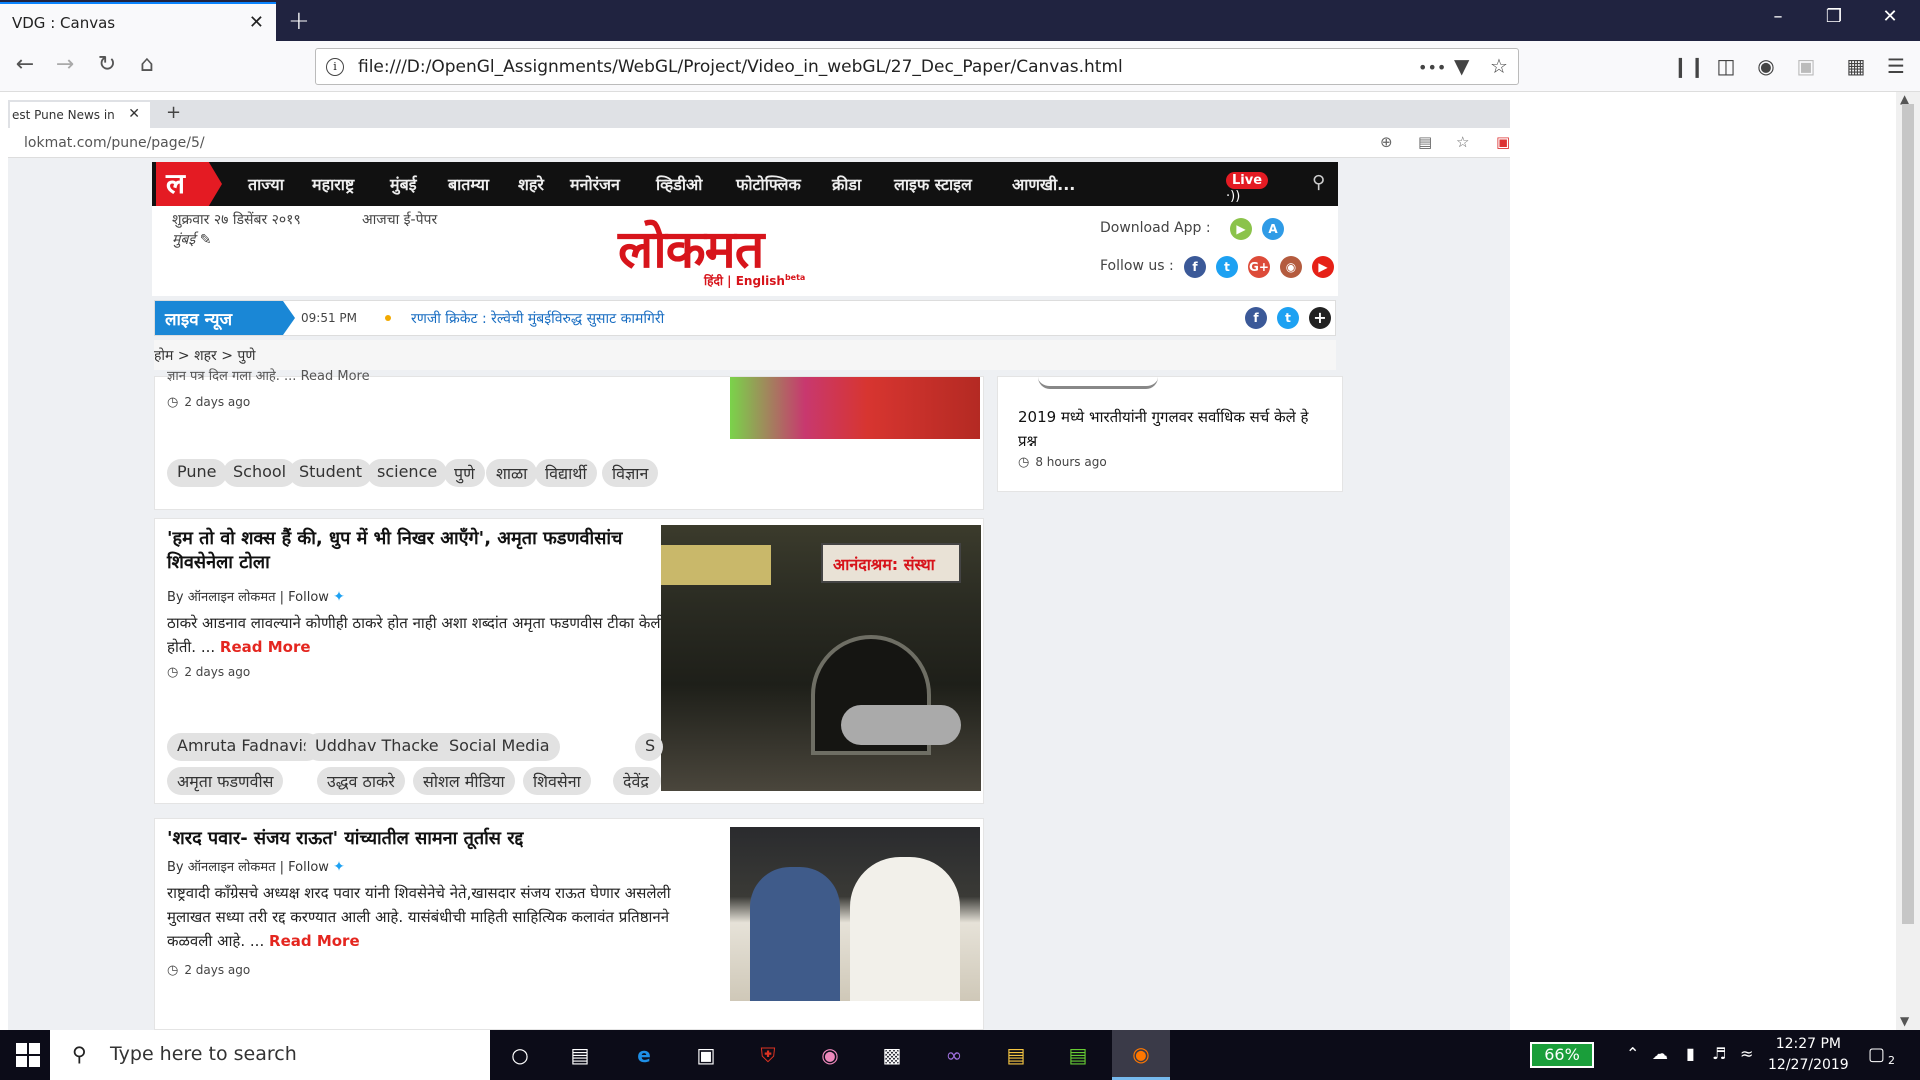  I want to click on terminal-icon: ▩, so click(892, 1055).